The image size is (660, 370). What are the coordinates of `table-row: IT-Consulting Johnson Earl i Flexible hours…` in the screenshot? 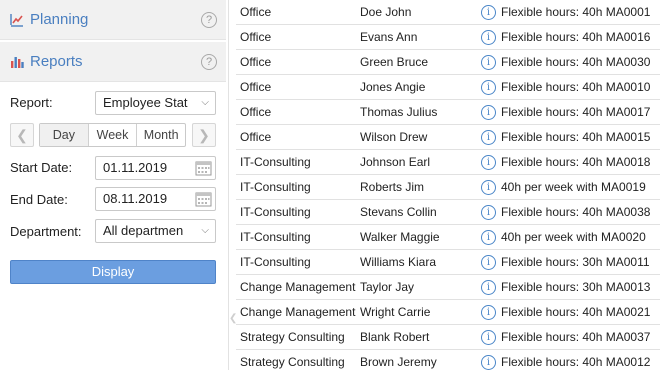 It's located at (448, 162).